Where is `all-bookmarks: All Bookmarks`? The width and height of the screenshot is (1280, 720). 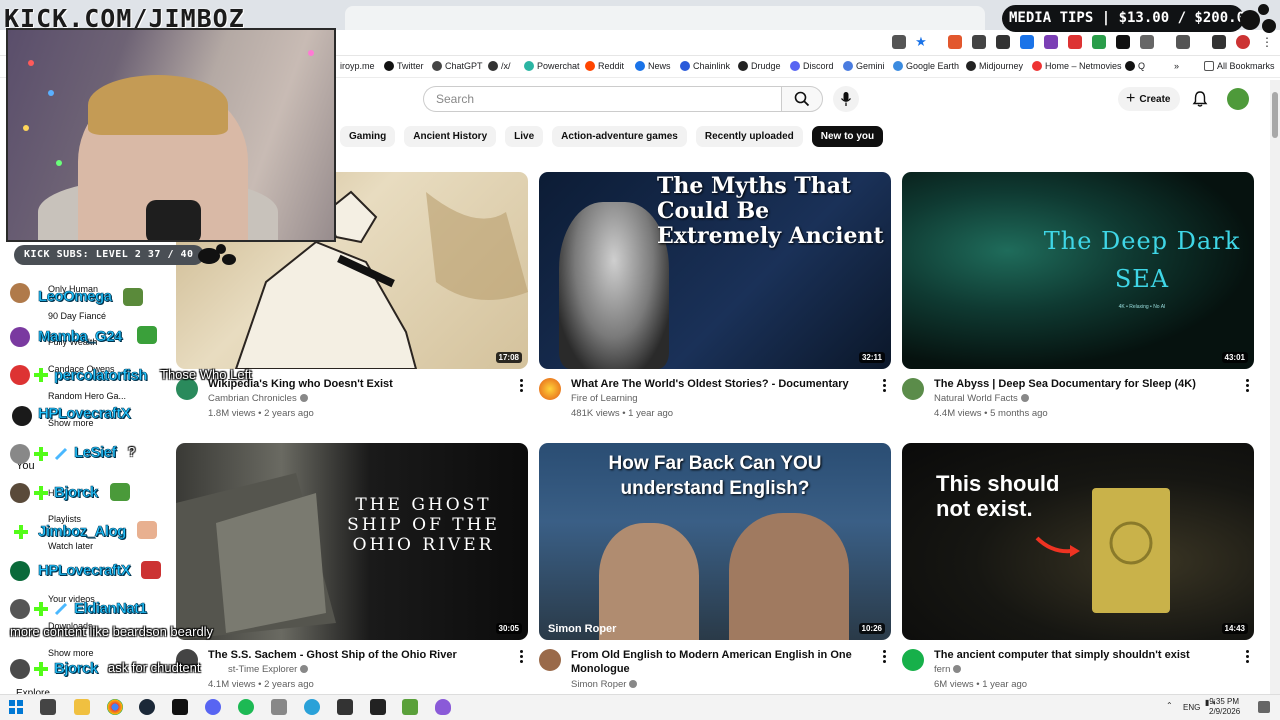
all-bookmarks: All Bookmarks is located at coordinates (1239, 66).